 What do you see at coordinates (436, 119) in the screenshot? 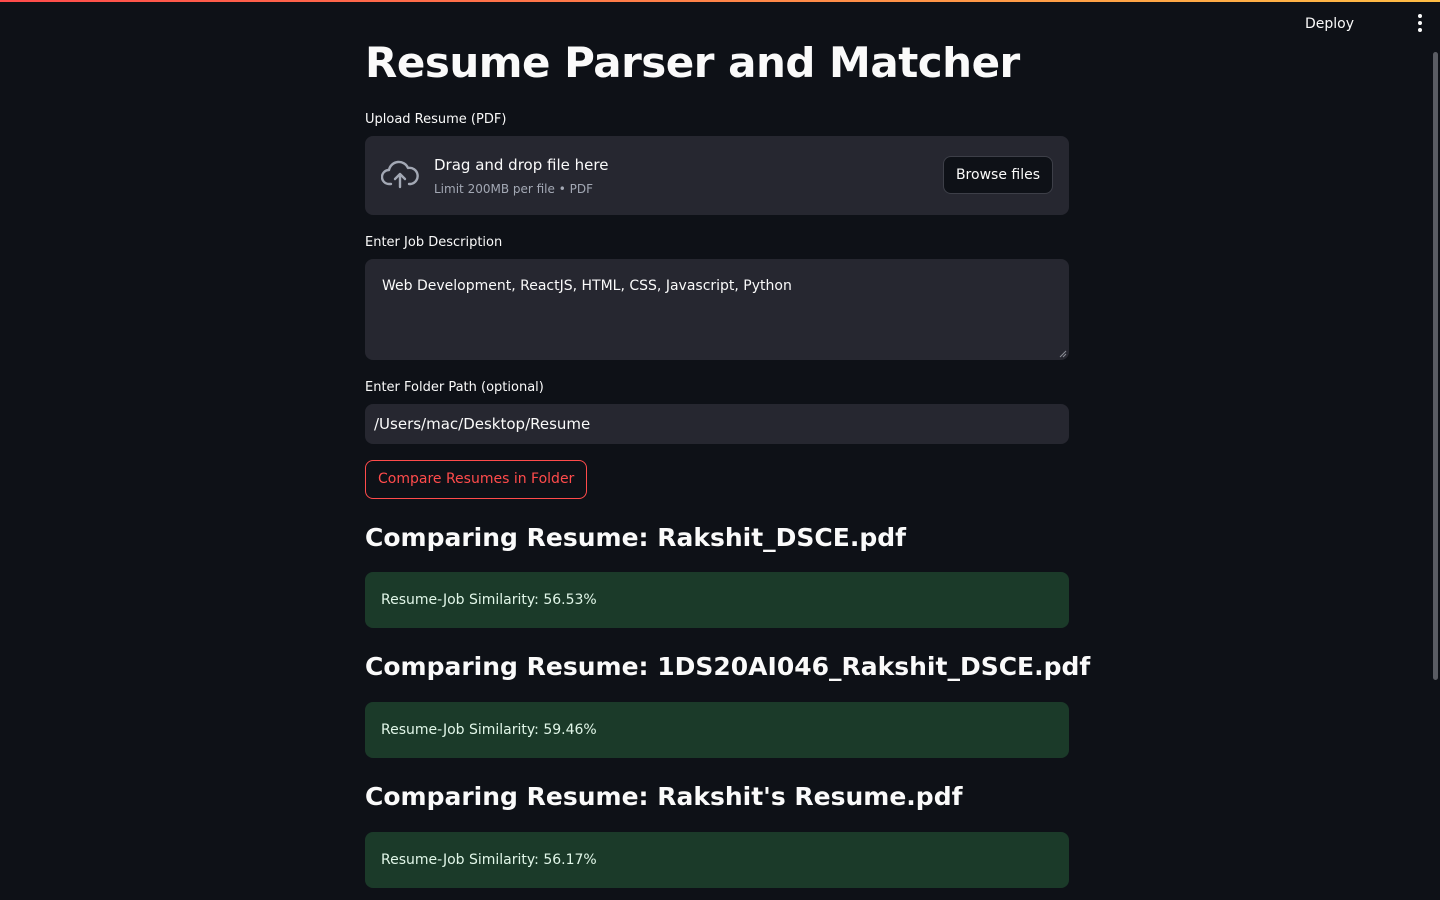
I see `upload-label: Upload Resume (PDF)` at bounding box center [436, 119].